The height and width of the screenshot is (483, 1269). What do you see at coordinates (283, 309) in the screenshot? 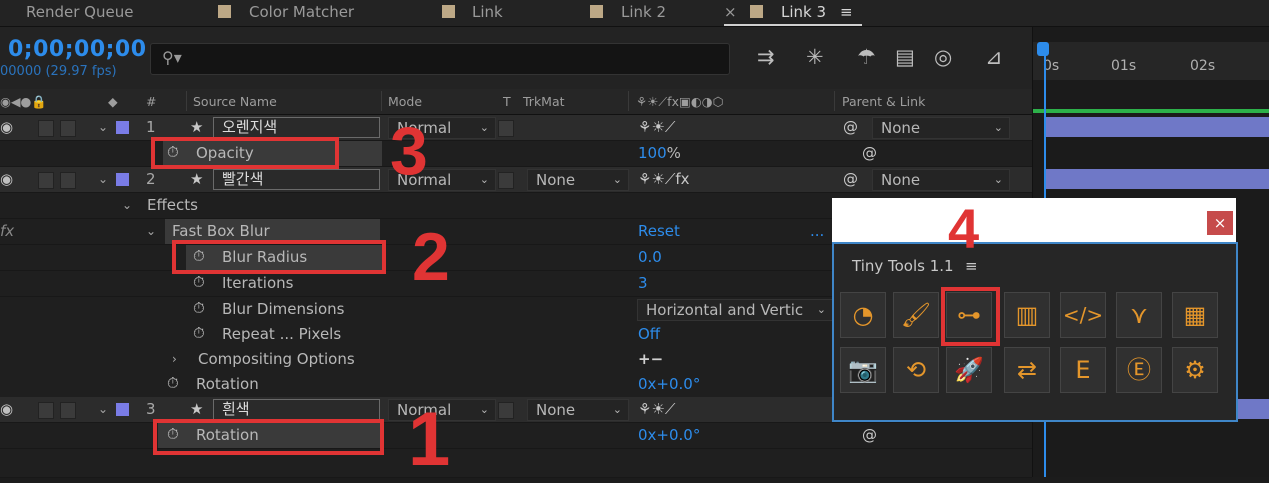
I see `property-name: Blur Dimensions` at bounding box center [283, 309].